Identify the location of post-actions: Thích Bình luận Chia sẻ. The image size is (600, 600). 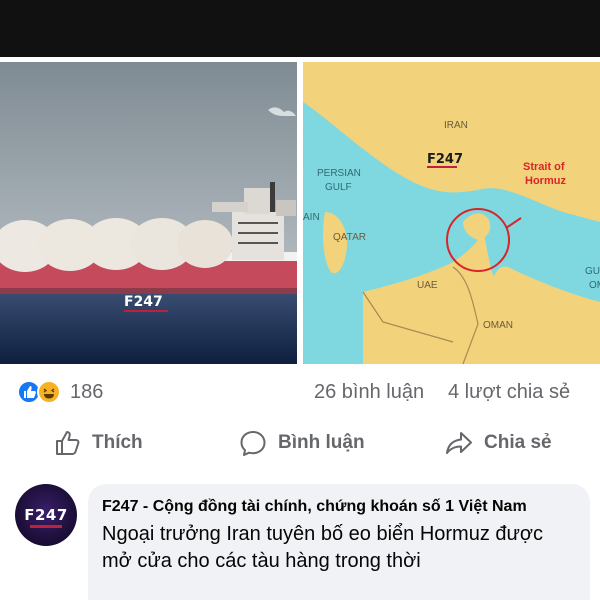
(300, 443).